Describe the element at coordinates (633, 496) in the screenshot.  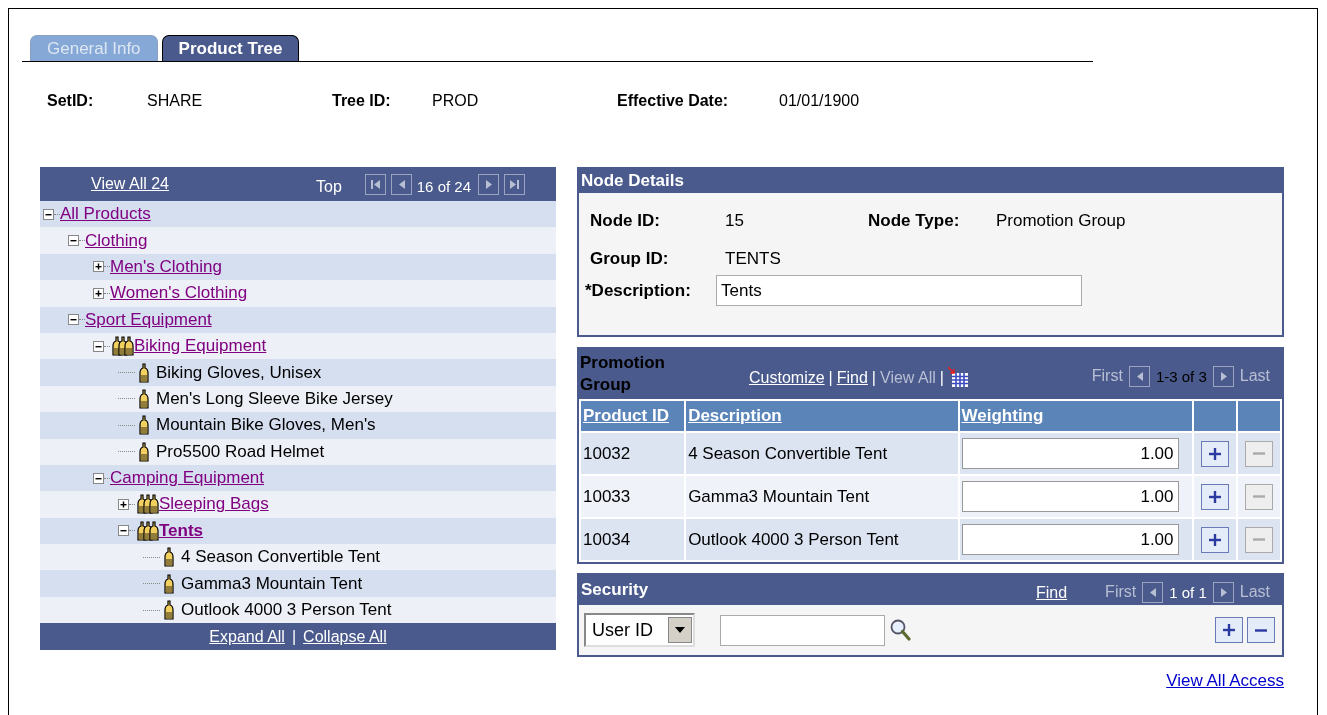
I see `table-cell: 10033` at that location.